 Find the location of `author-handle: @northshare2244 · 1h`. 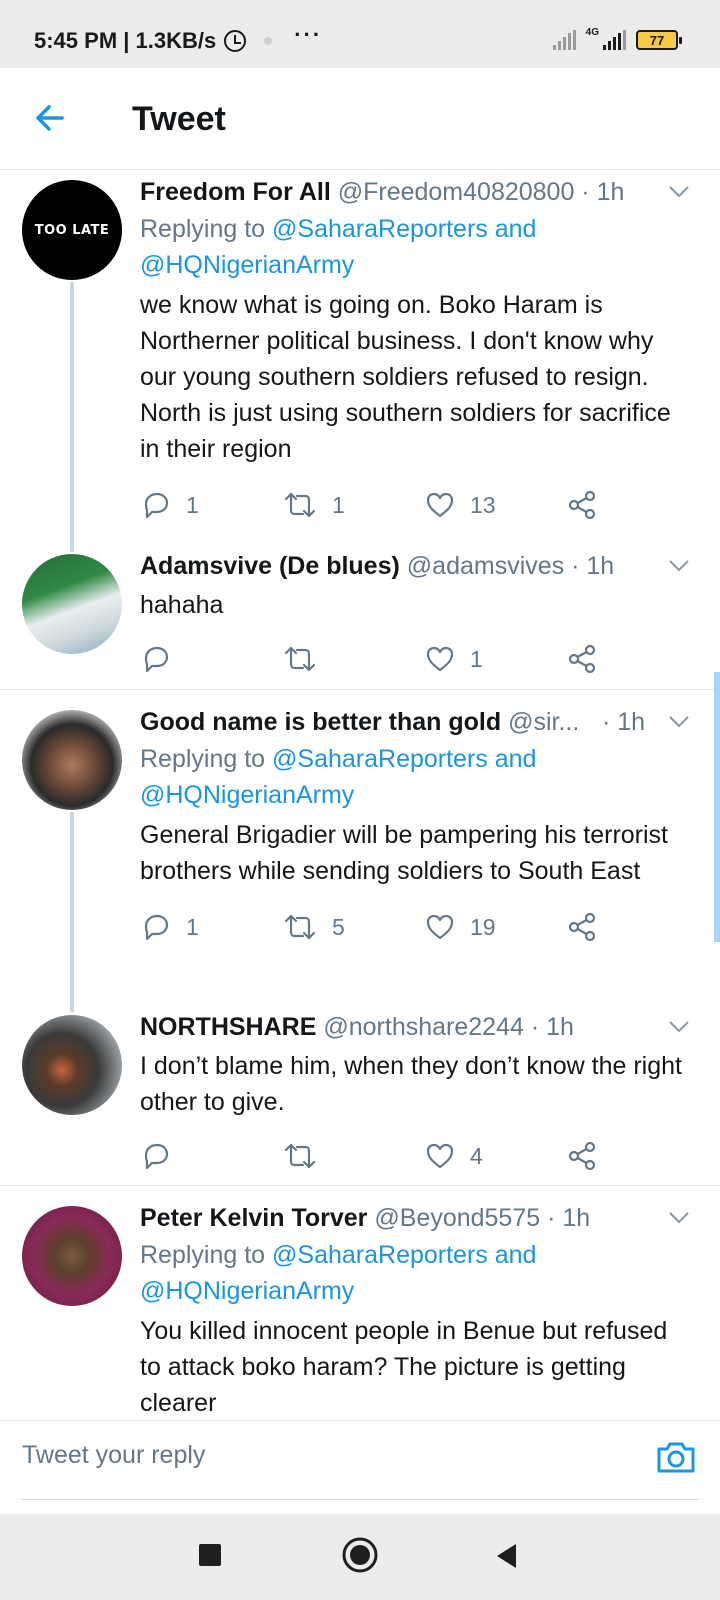

author-handle: @northshare2244 · 1h is located at coordinates (448, 1027).